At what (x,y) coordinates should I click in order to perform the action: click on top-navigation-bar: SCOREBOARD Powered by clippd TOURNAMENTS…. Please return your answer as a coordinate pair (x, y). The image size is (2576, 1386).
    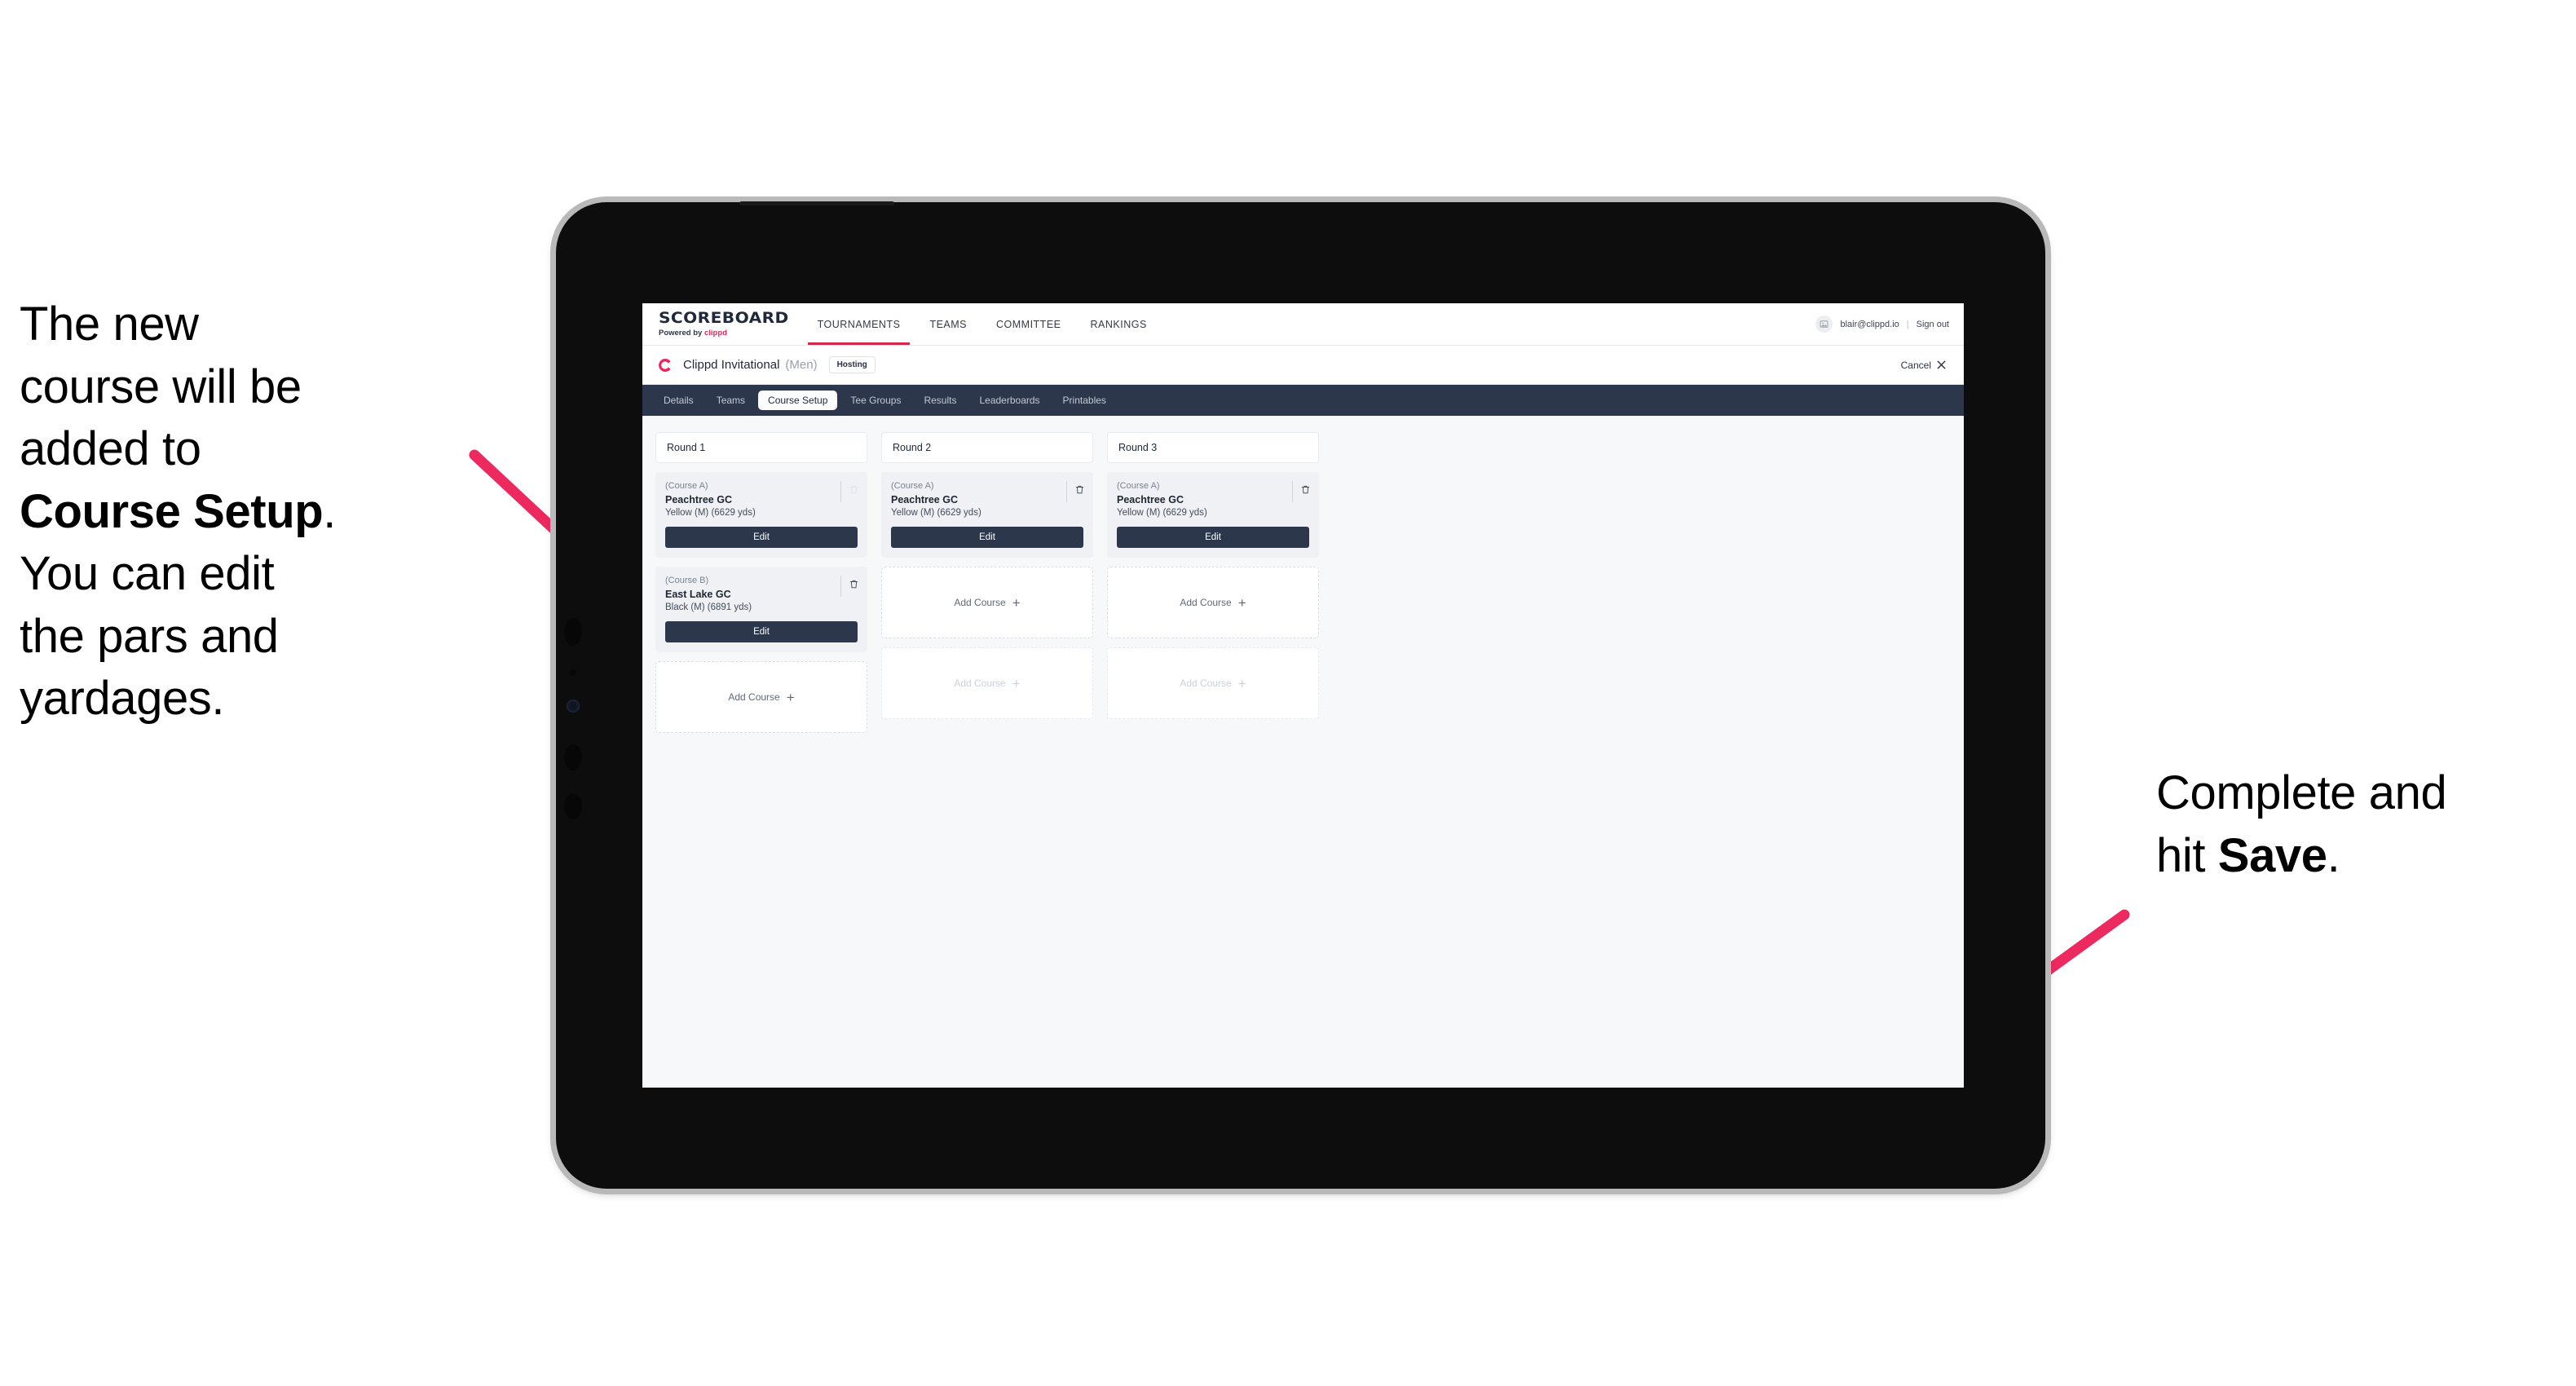
    Looking at the image, I should click on (1303, 324).